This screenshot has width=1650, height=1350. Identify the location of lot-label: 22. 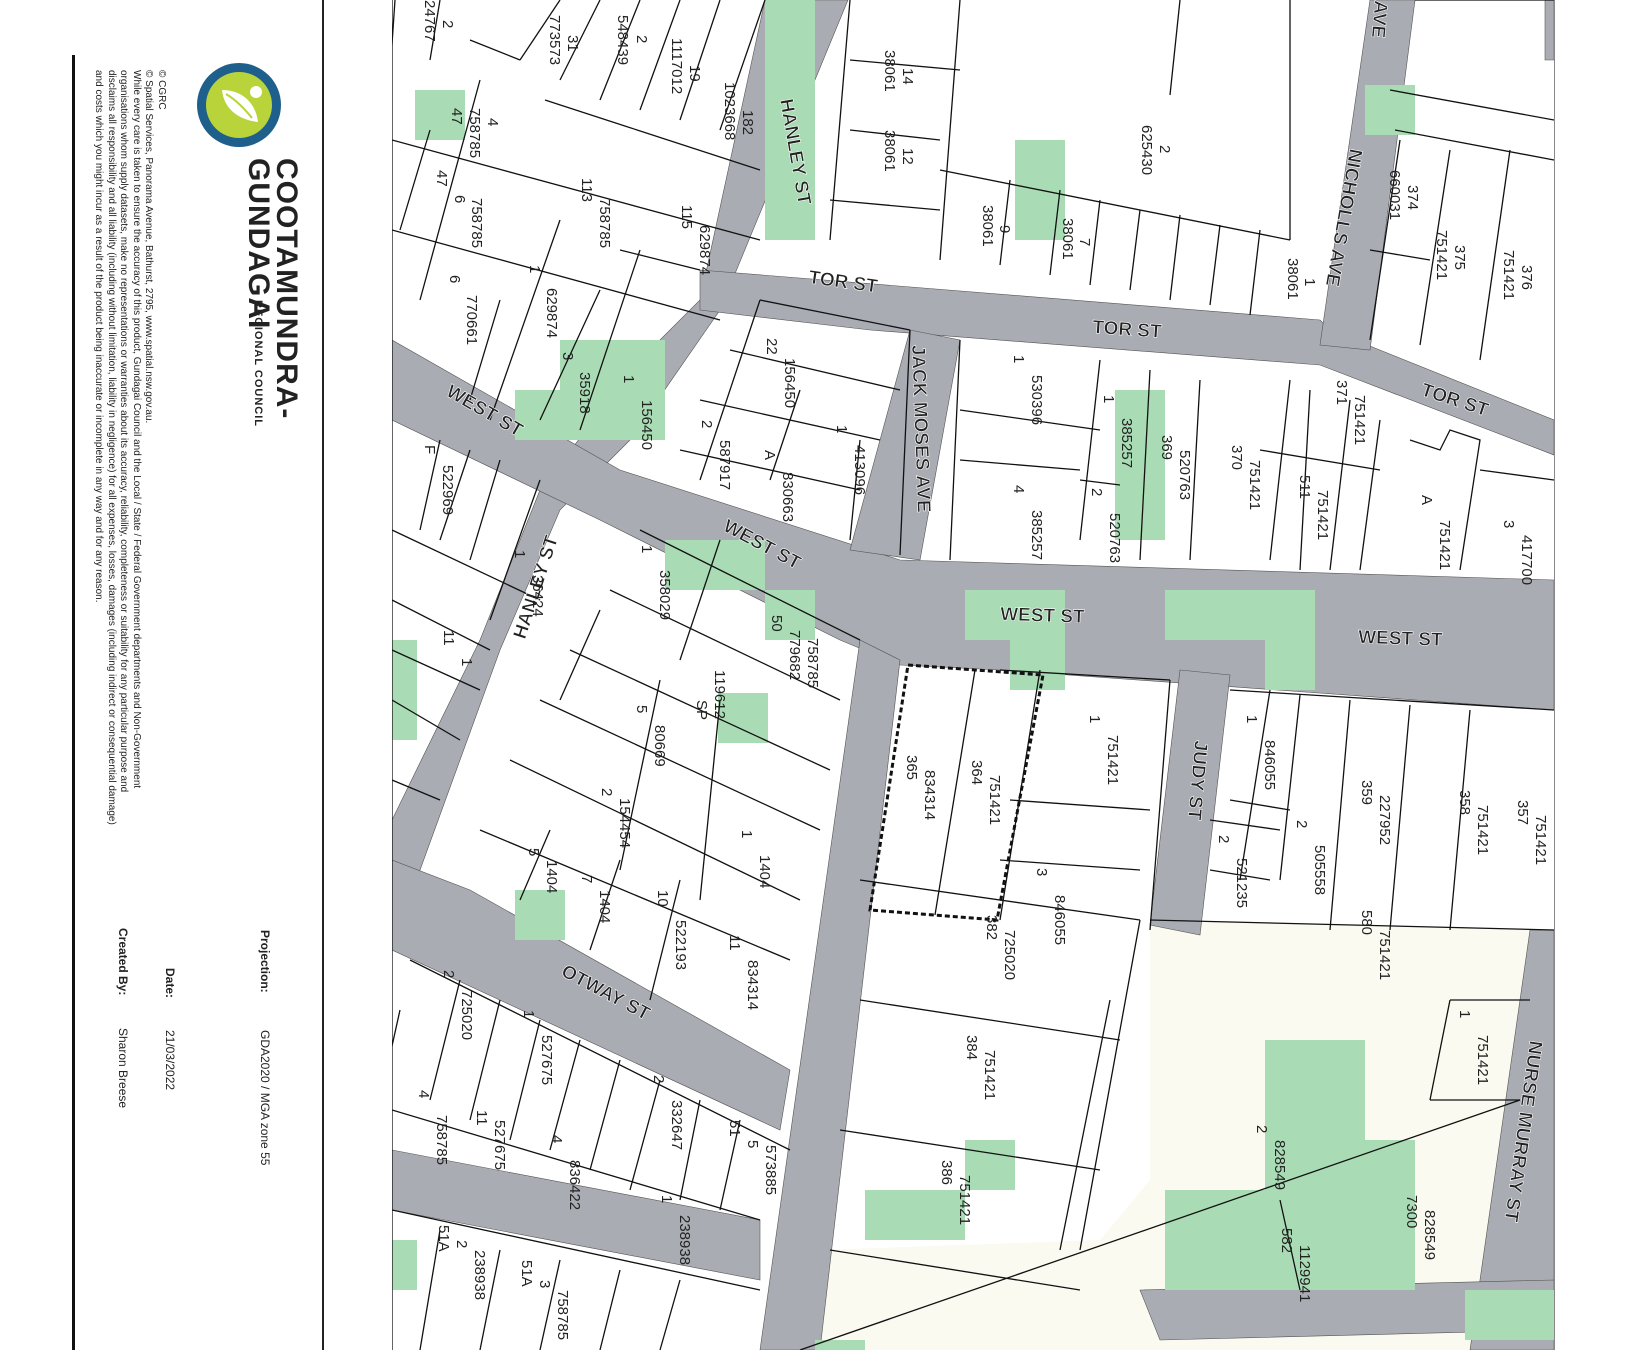
(771, 346).